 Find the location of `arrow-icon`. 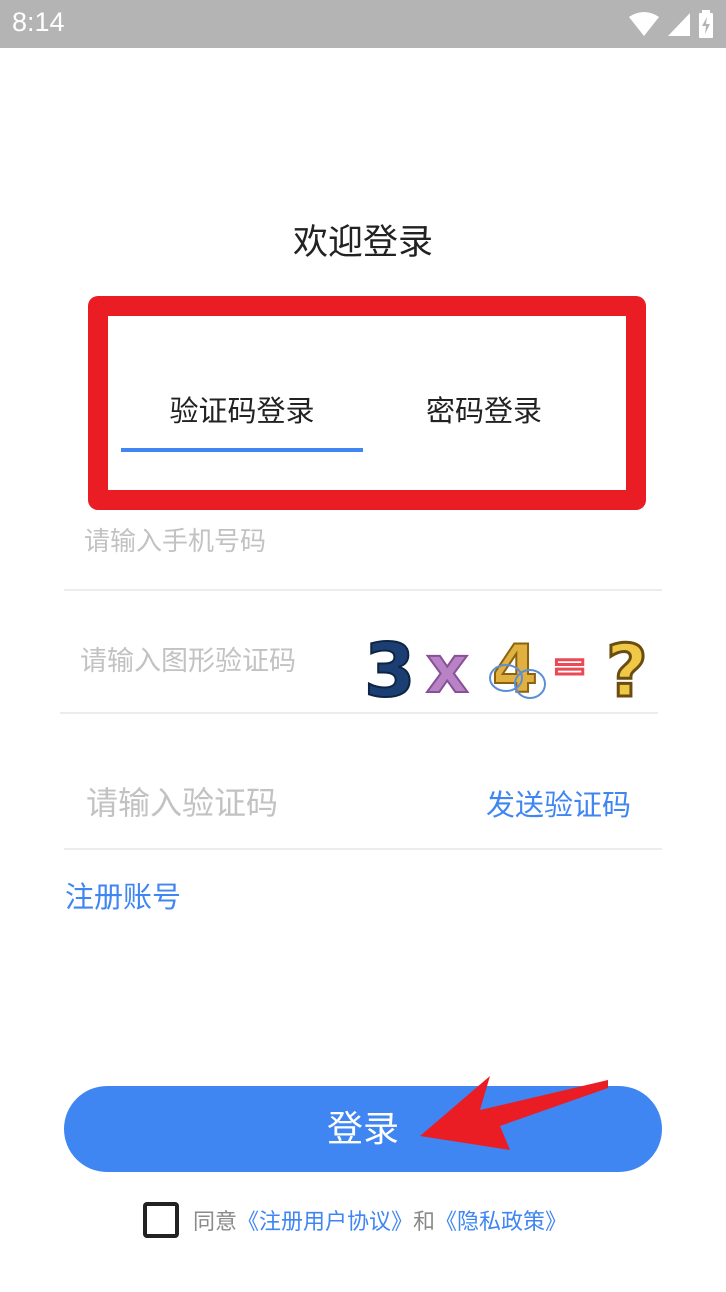

arrow-icon is located at coordinates (514, 1113).